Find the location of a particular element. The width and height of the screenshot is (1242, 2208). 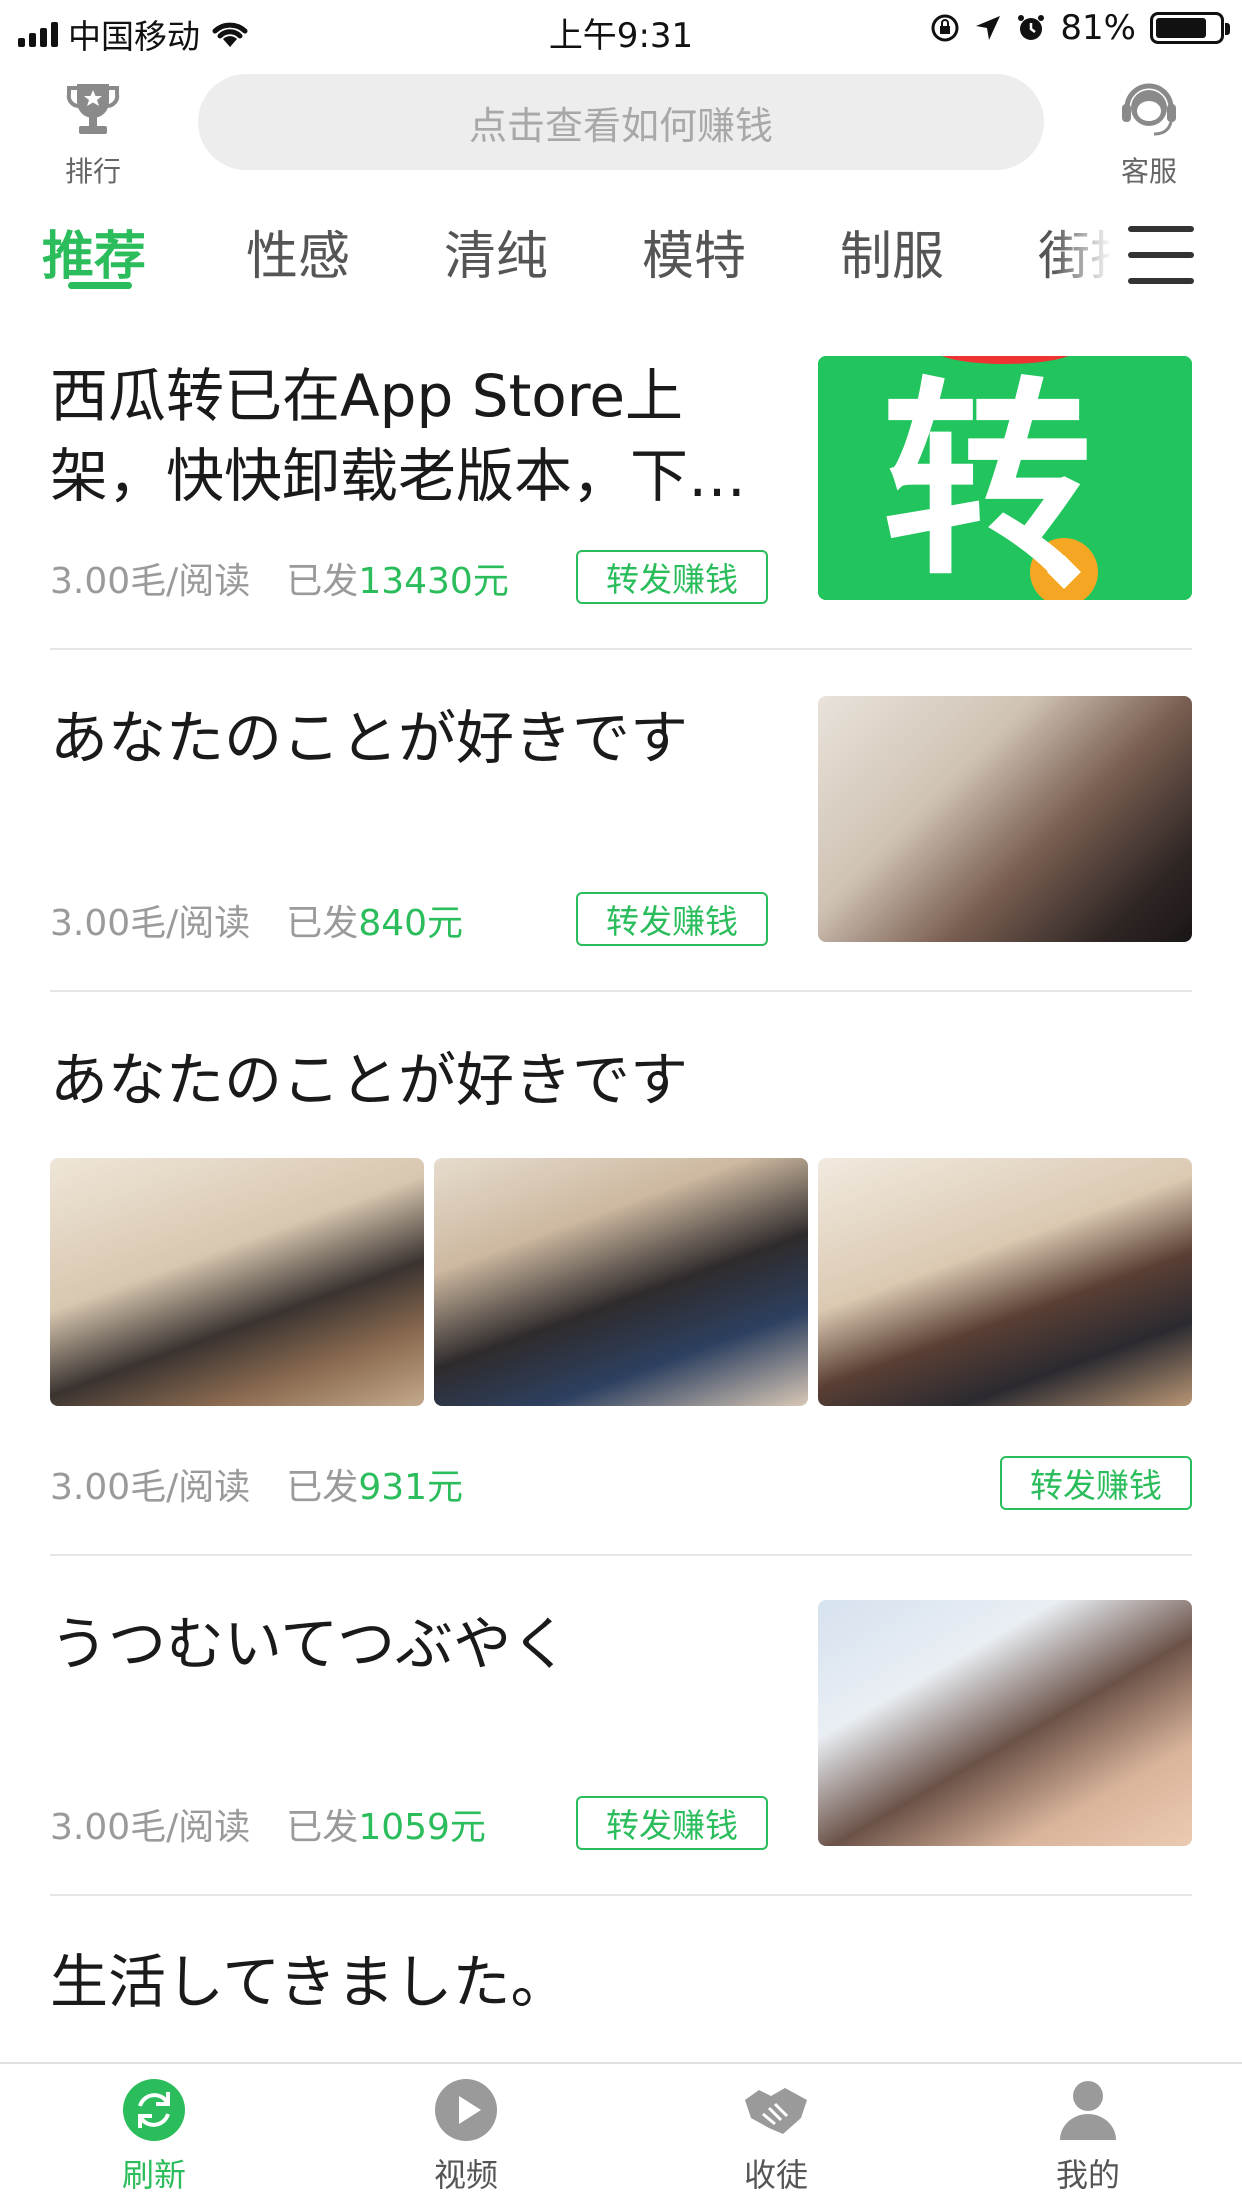

article-meta: 3.00毛/阅读 已发931元 is located at coordinates (256, 1484).